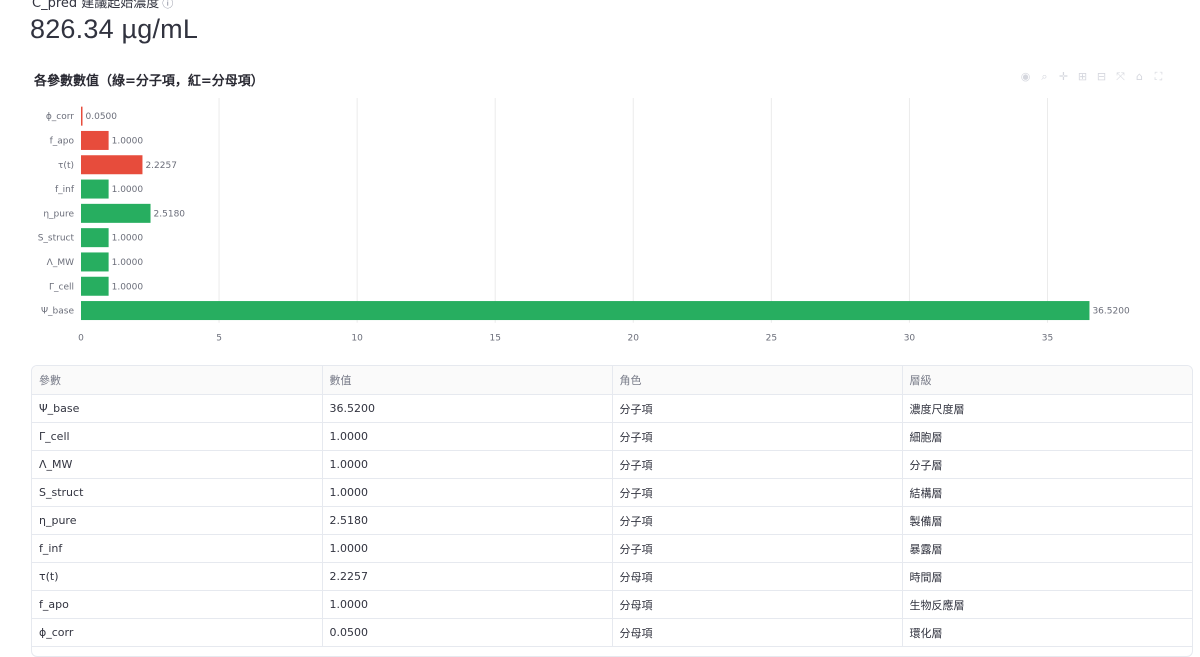 This screenshot has width=1200, height=657. I want to click on metric-label: C_pred 建議起始濃度 ⓘ, so click(102, 5).